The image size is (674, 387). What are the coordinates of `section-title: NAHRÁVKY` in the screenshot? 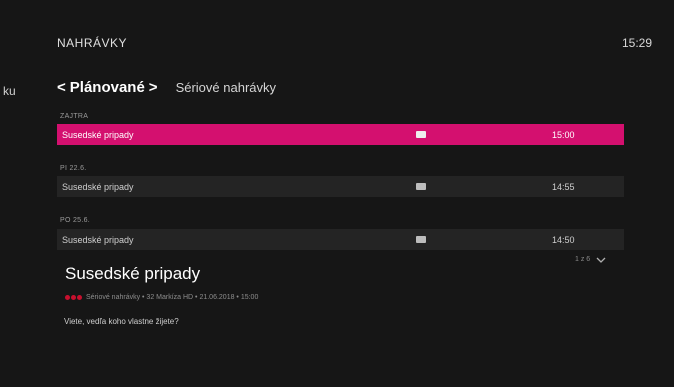 It's located at (92, 43).